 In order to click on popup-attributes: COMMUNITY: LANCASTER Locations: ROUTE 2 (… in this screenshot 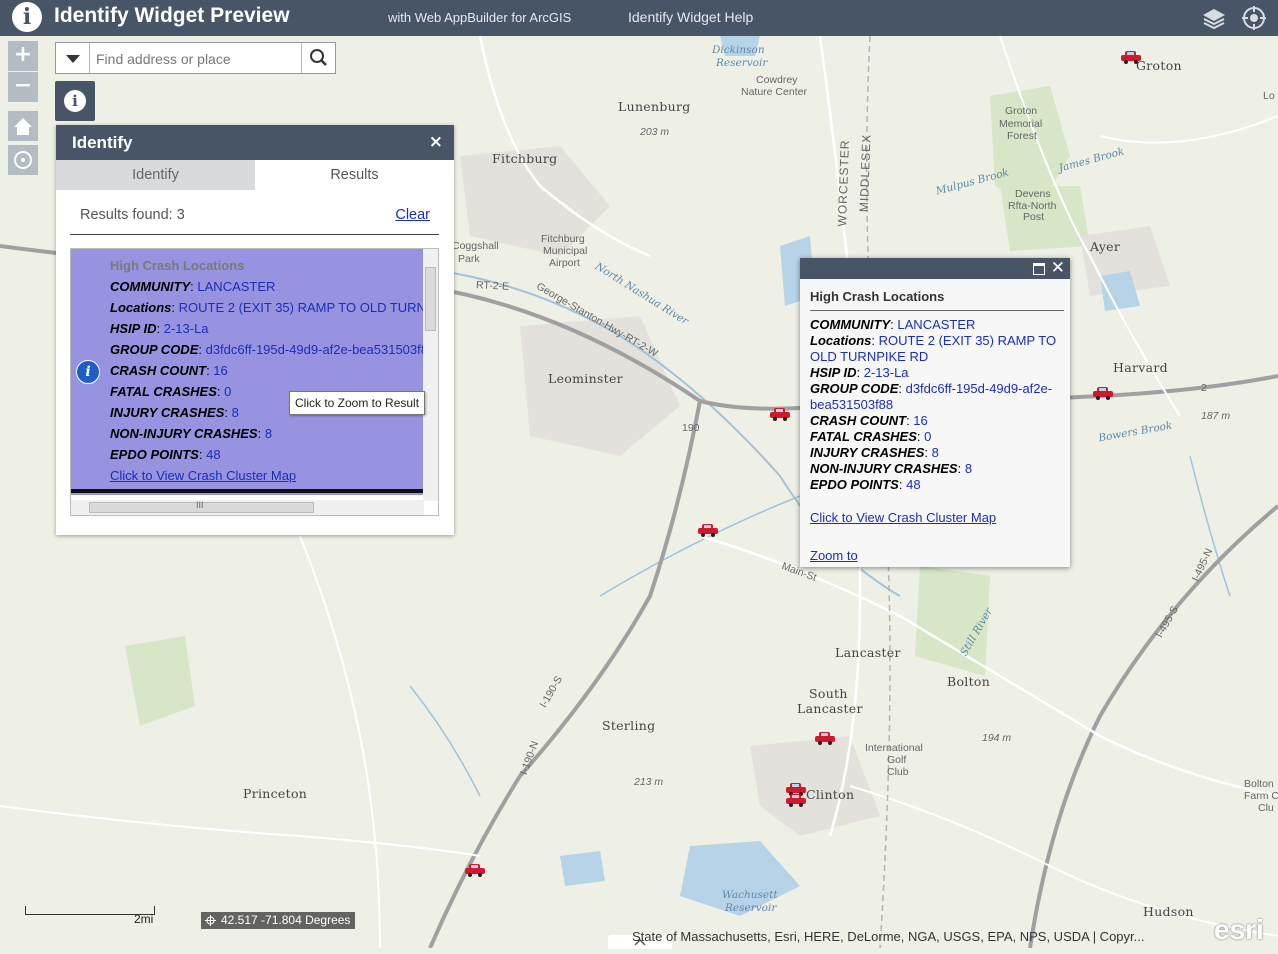, I will do `click(937, 405)`.